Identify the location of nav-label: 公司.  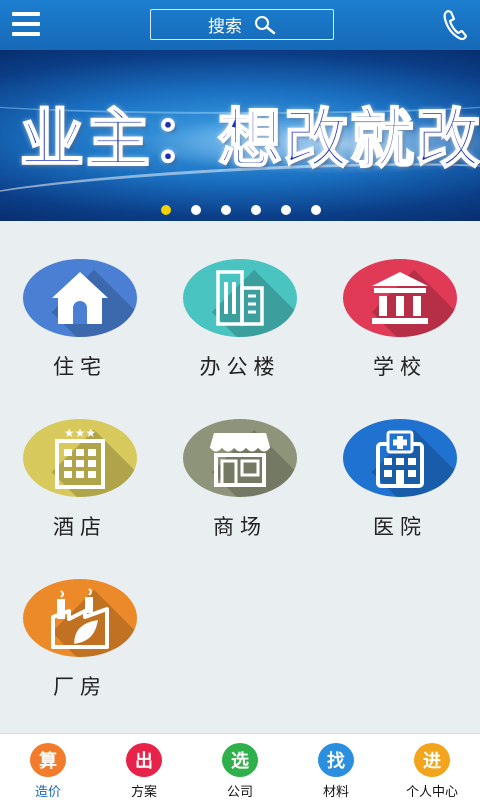
(239, 792).